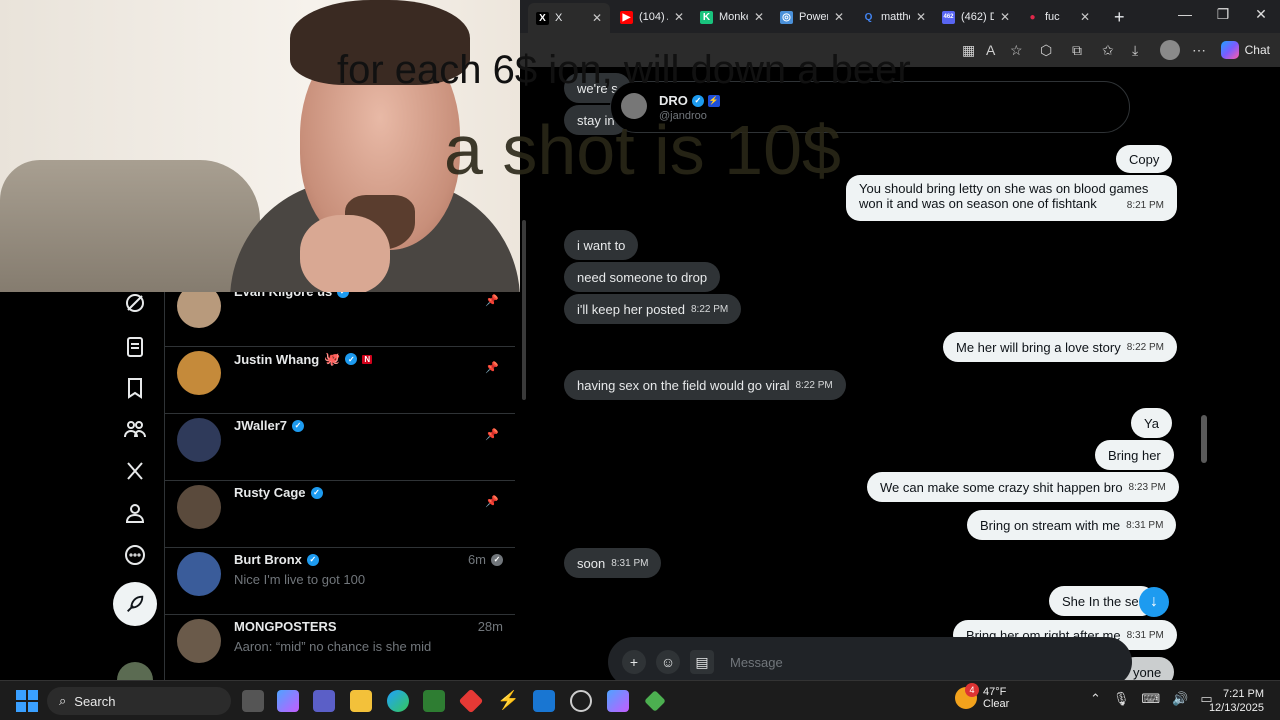 The width and height of the screenshot is (1280, 720). What do you see at coordinates (655, 701) in the screenshot?
I see `app-icon-green` at bounding box center [655, 701].